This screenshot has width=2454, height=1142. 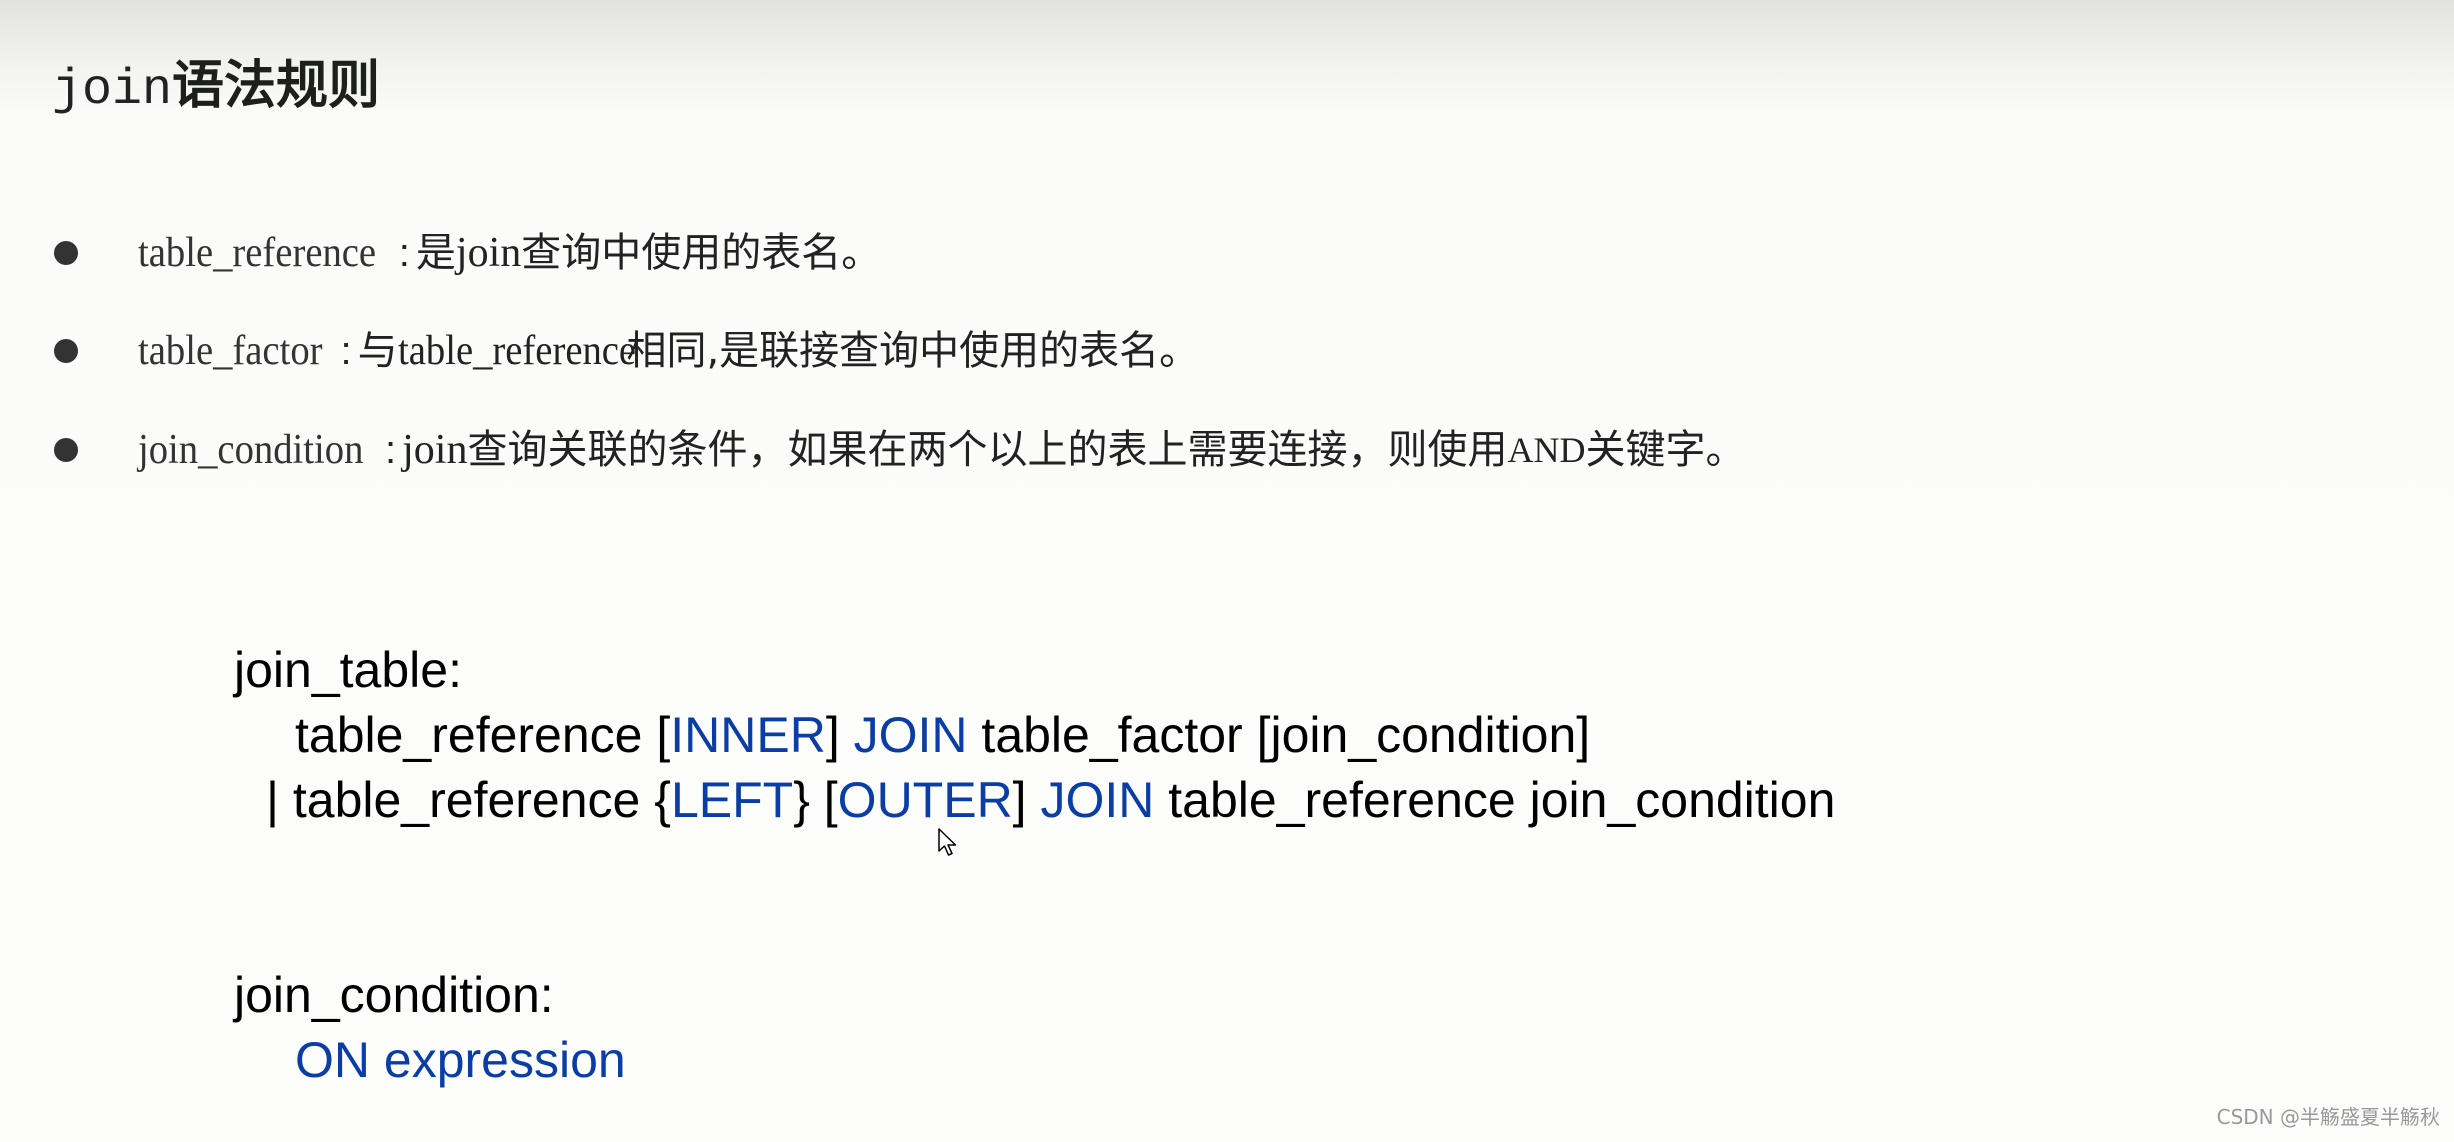 I want to click on bullet-item: table_reference : 是 join 查询中使用的表名。, so click(x=467, y=253).